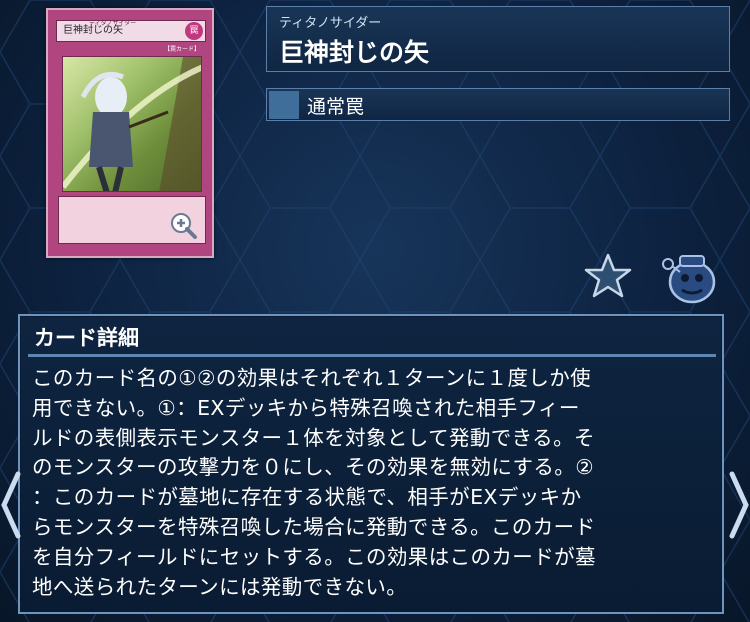 This screenshot has height=622, width=750. I want to click on effect-line: このカード名の①②の効果はそれぞれ１ターンに１度しか使, so click(312, 378).